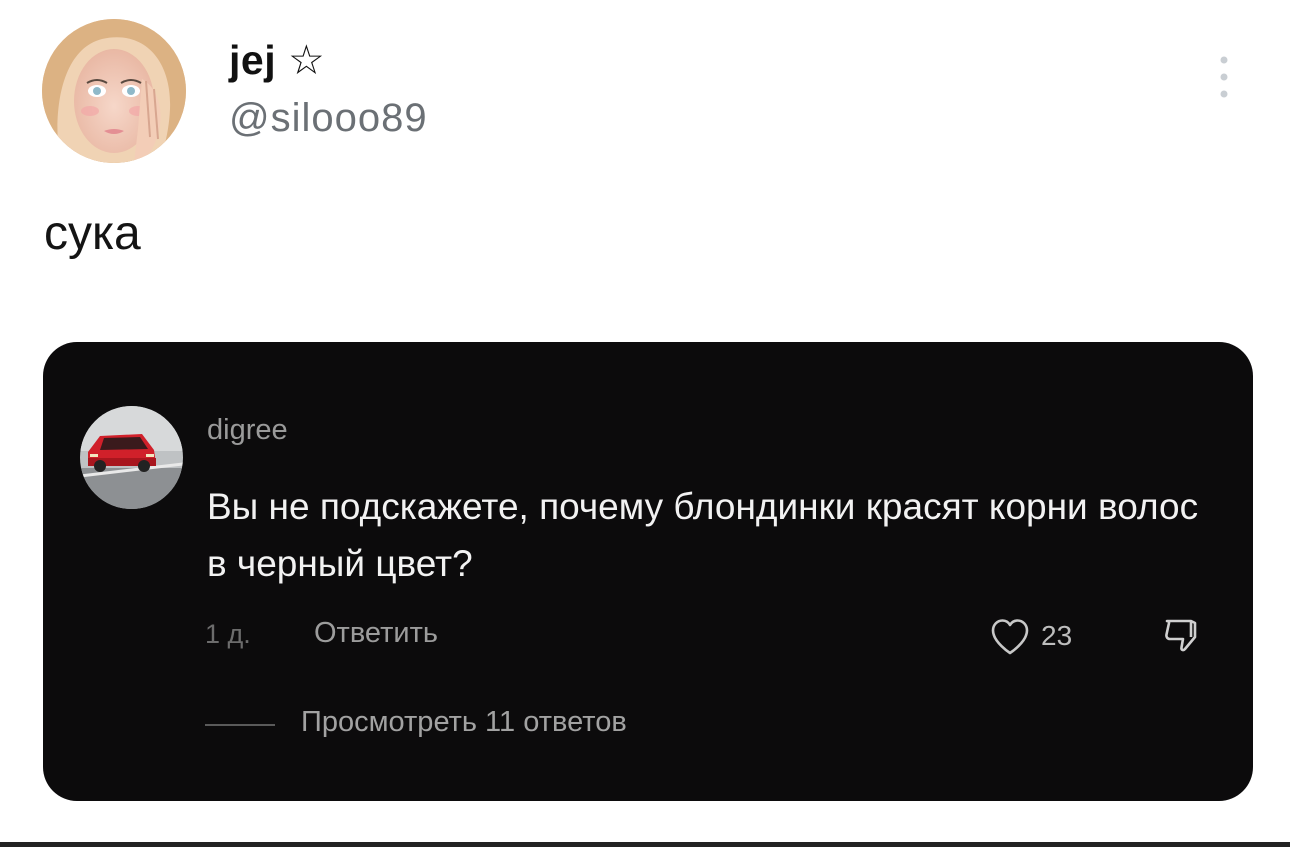 This screenshot has height=847, width=1290. I want to click on dislike-button, so click(1182, 636).